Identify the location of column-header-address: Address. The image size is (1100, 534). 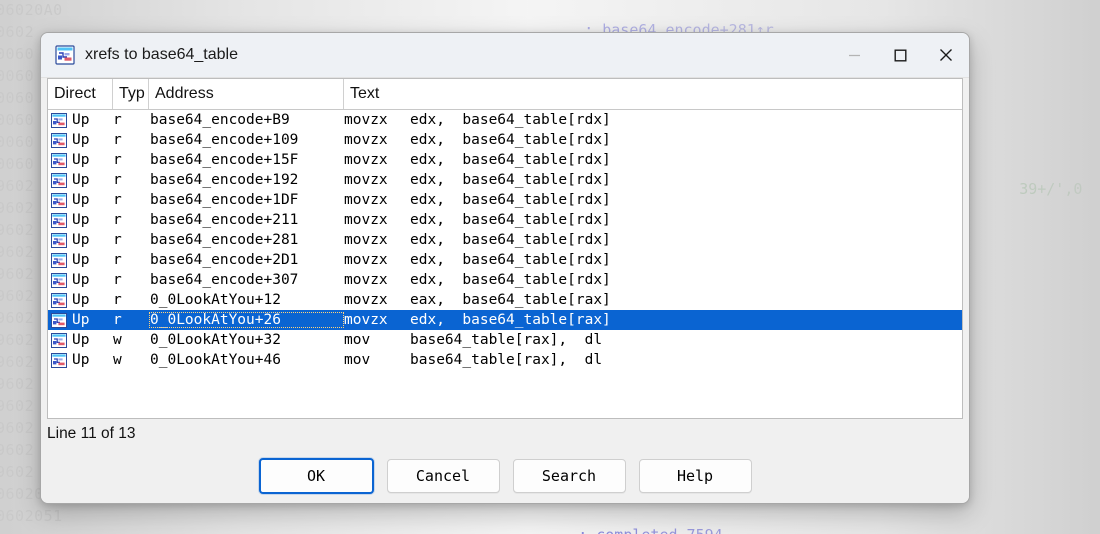
(246, 94).